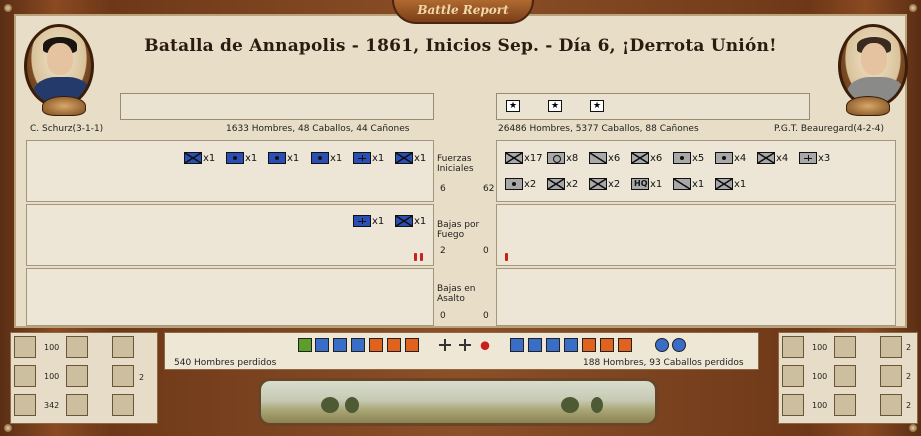 The width and height of the screenshot is (921, 436). Describe the element at coordinates (486, 316) in the screenshot. I see `assault-confederate-value: 0` at that location.